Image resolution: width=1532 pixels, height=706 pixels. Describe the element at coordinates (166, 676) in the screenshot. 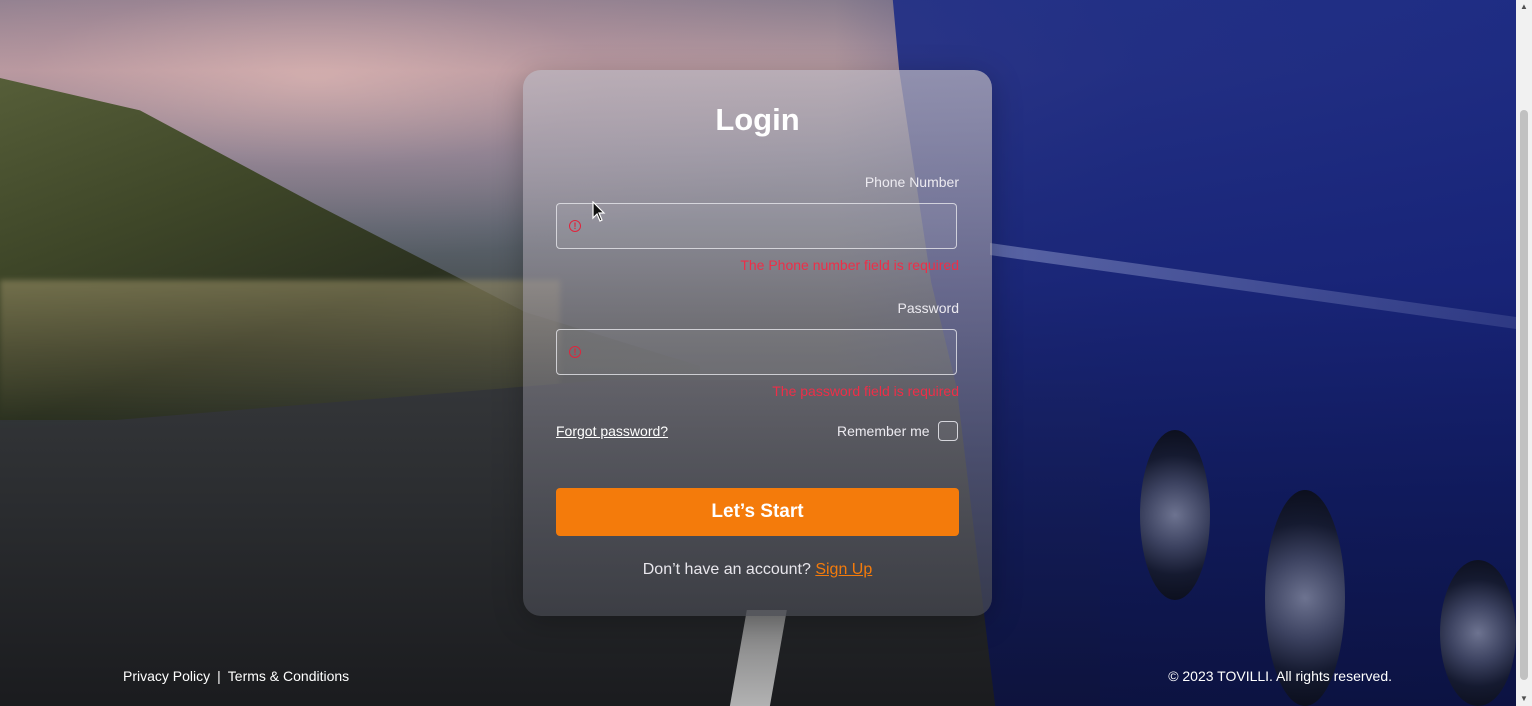

I see `privacy-policy-link: Privacy Policy` at that location.